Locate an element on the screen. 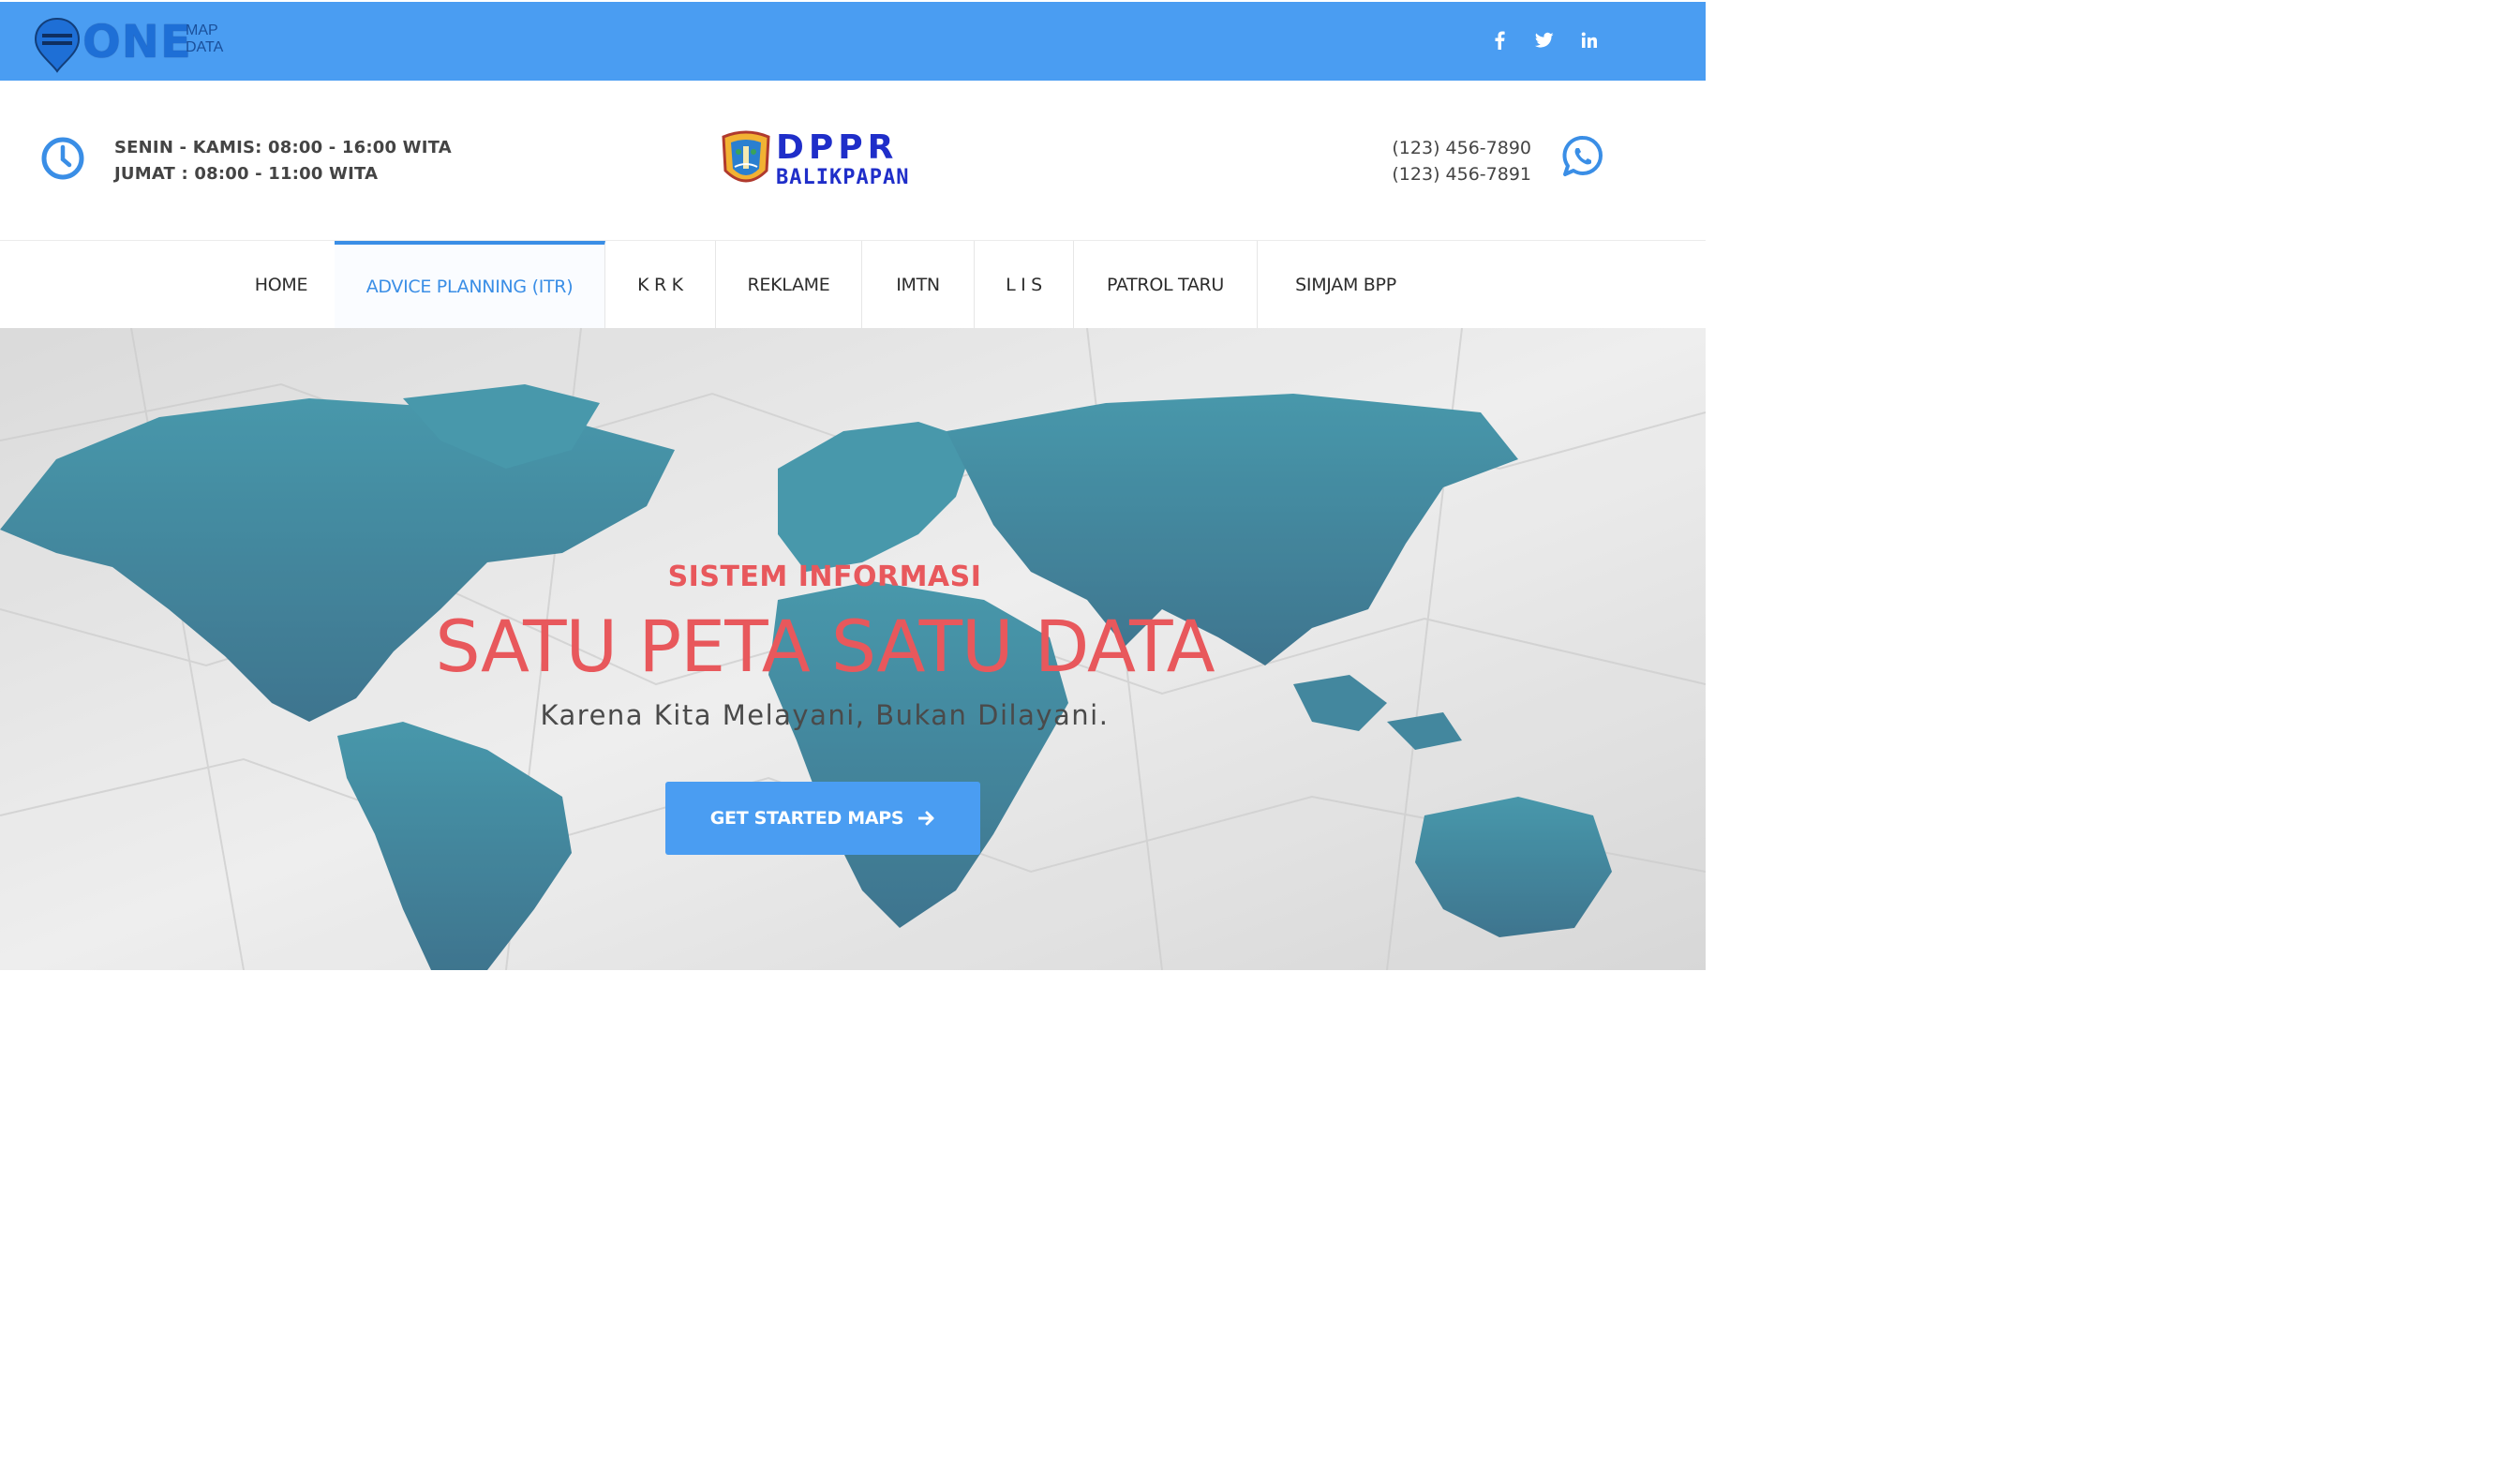 The image size is (2520, 1465). nav-imtn-label: IMTN is located at coordinates (918, 285).